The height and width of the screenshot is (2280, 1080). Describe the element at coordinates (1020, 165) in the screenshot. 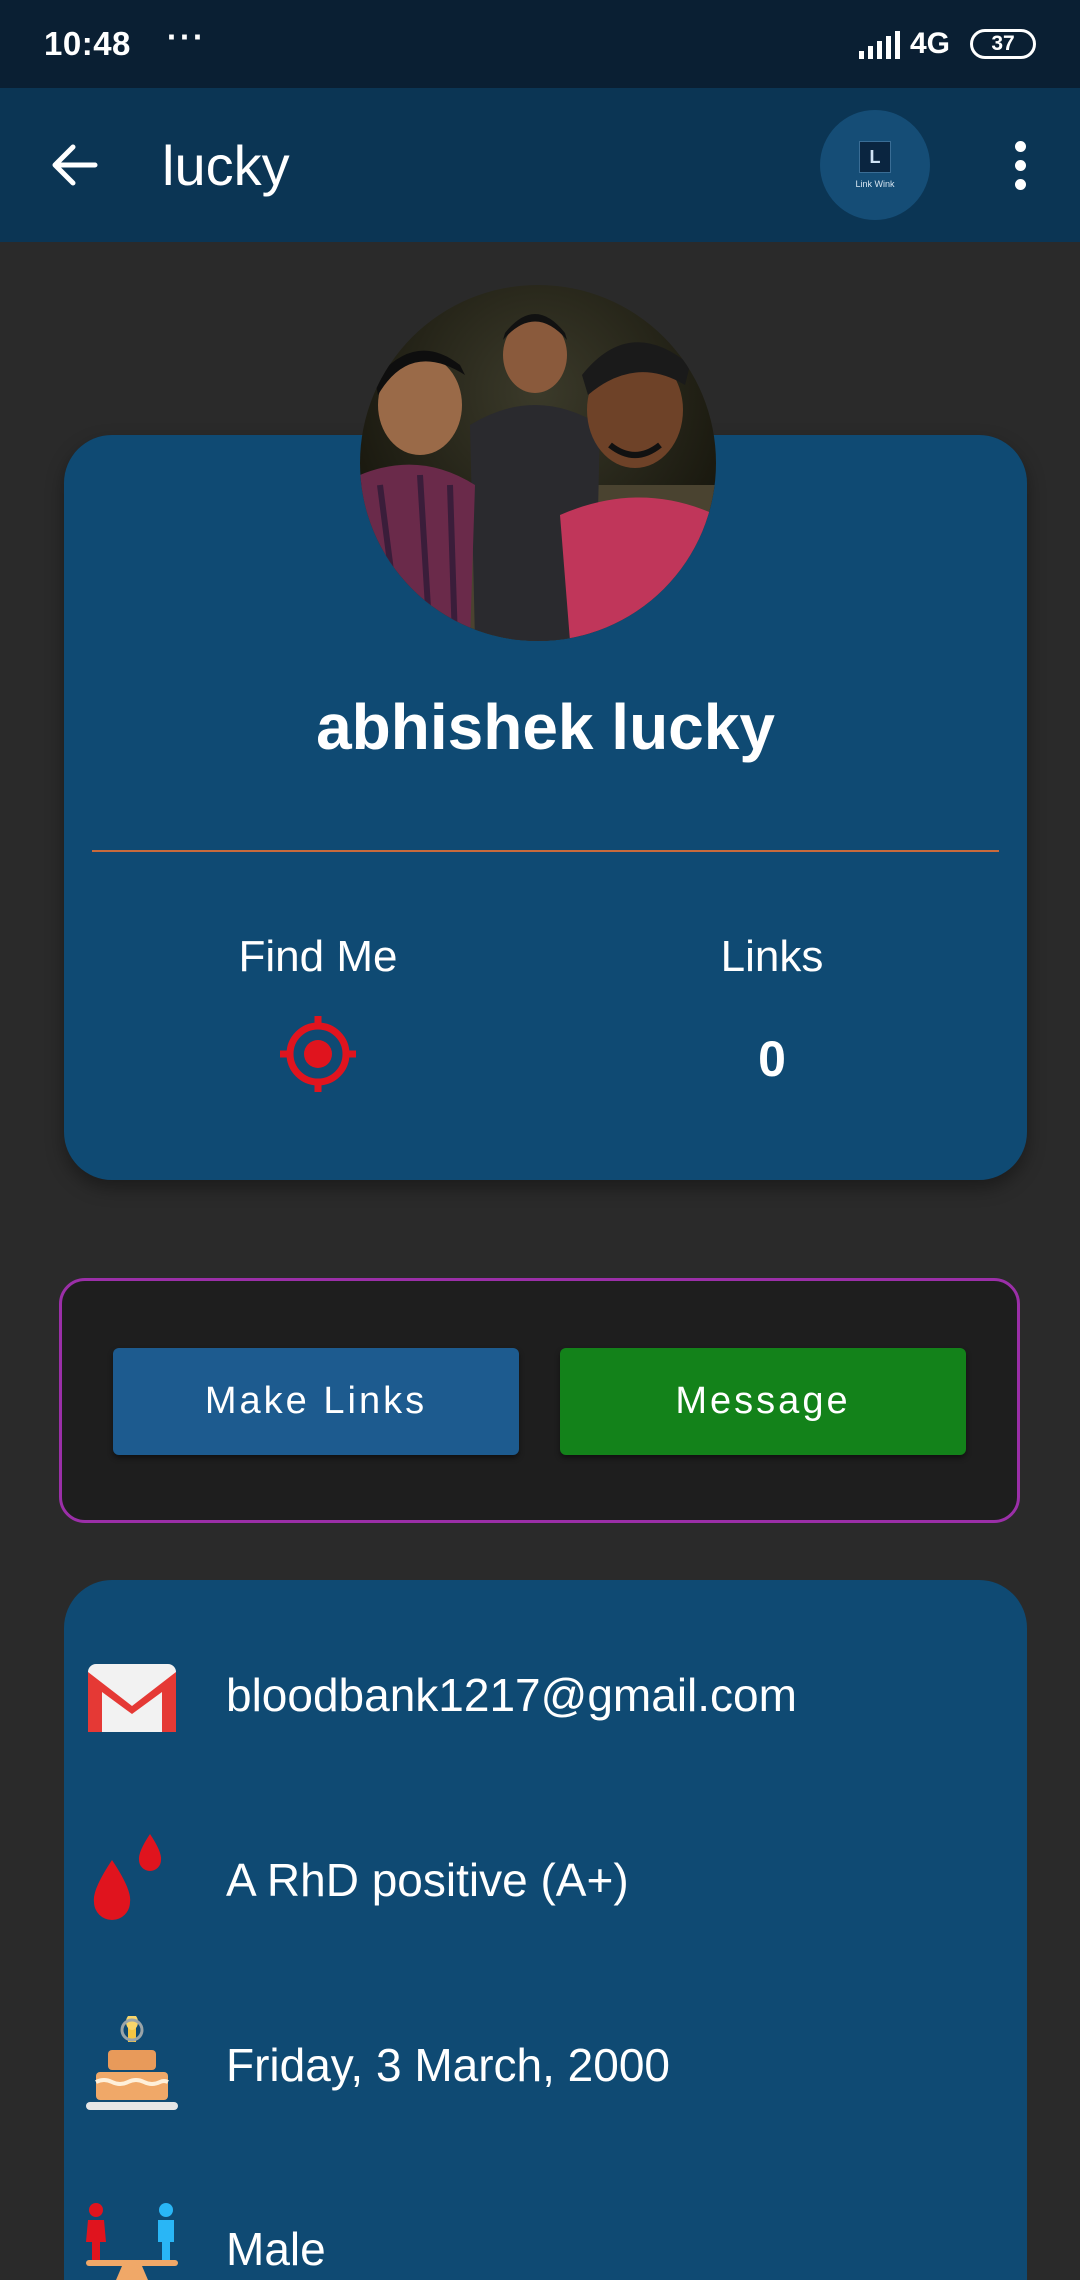

I see `more-options-icon` at that location.